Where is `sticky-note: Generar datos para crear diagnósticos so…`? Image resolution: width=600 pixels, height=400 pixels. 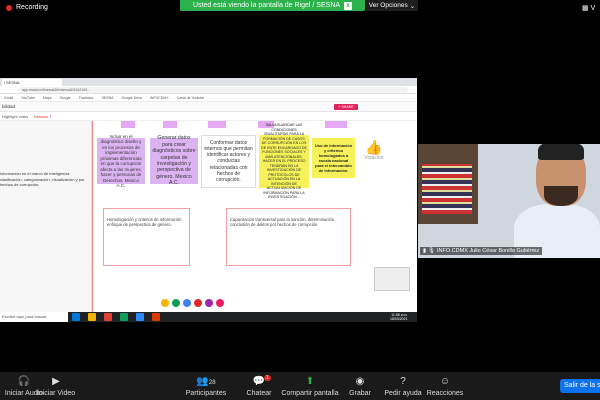
sticky-note: Generar datos para crear diagnósticos so… is located at coordinates (174, 160).